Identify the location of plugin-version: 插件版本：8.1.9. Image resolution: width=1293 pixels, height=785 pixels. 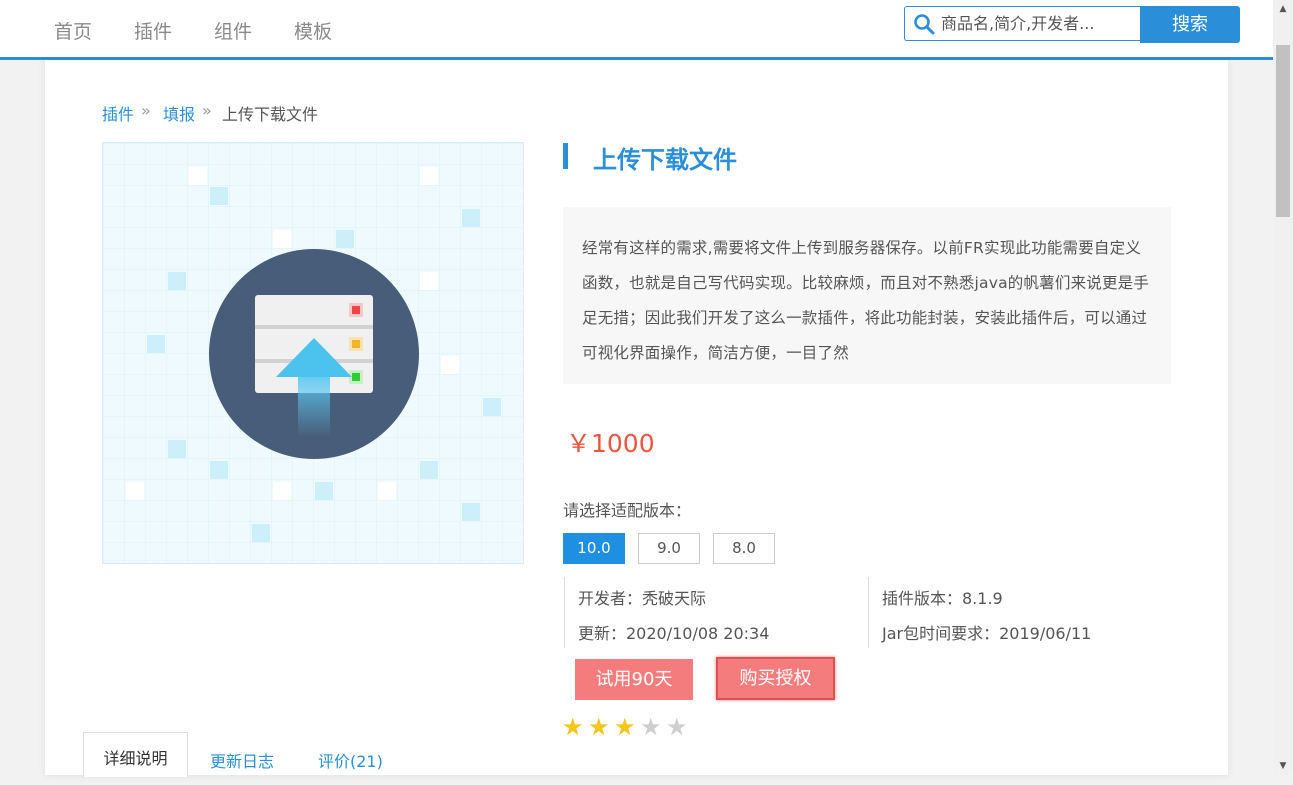
(942, 598).